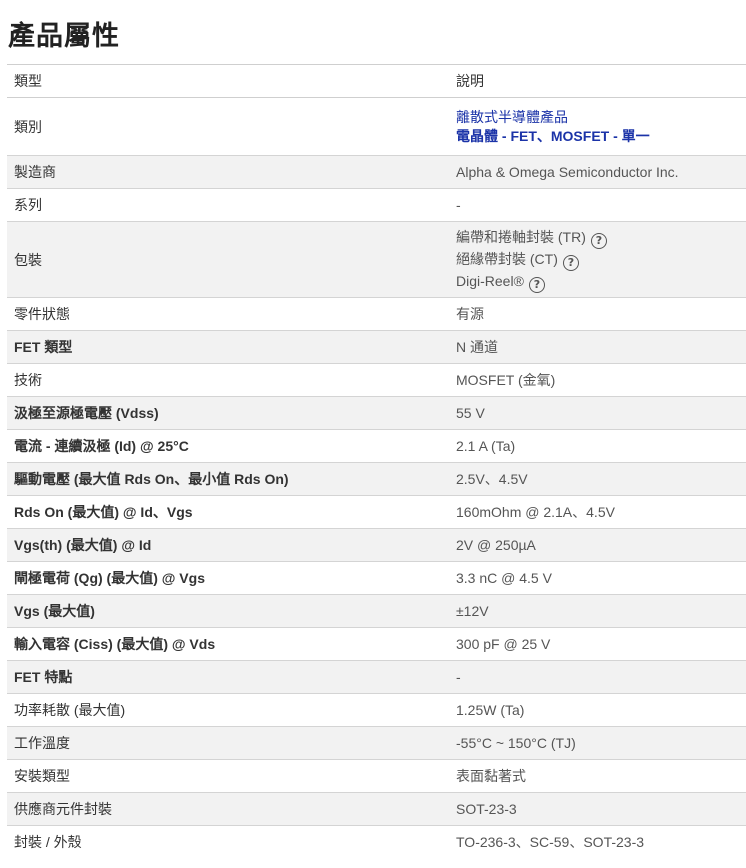 This screenshot has height=868, width=746. I want to click on row-label: 工作溫度, so click(228, 743).